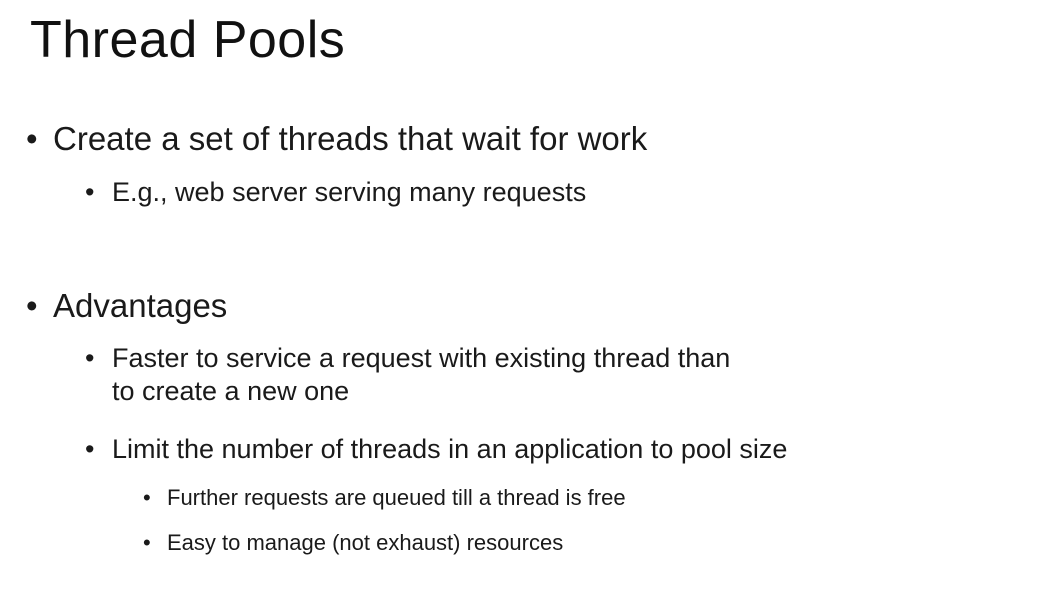  Describe the element at coordinates (231, 390) in the screenshot. I see `bullet-text-line: to create a new one` at that location.